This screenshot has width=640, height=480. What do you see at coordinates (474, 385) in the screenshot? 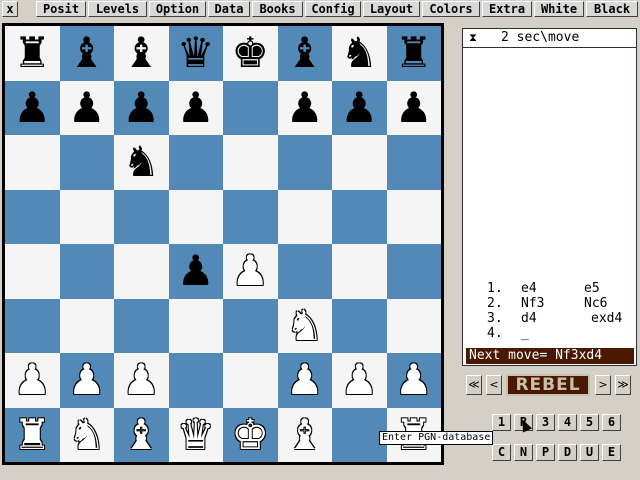
I see `first-move-button: ≪` at bounding box center [474, 385].